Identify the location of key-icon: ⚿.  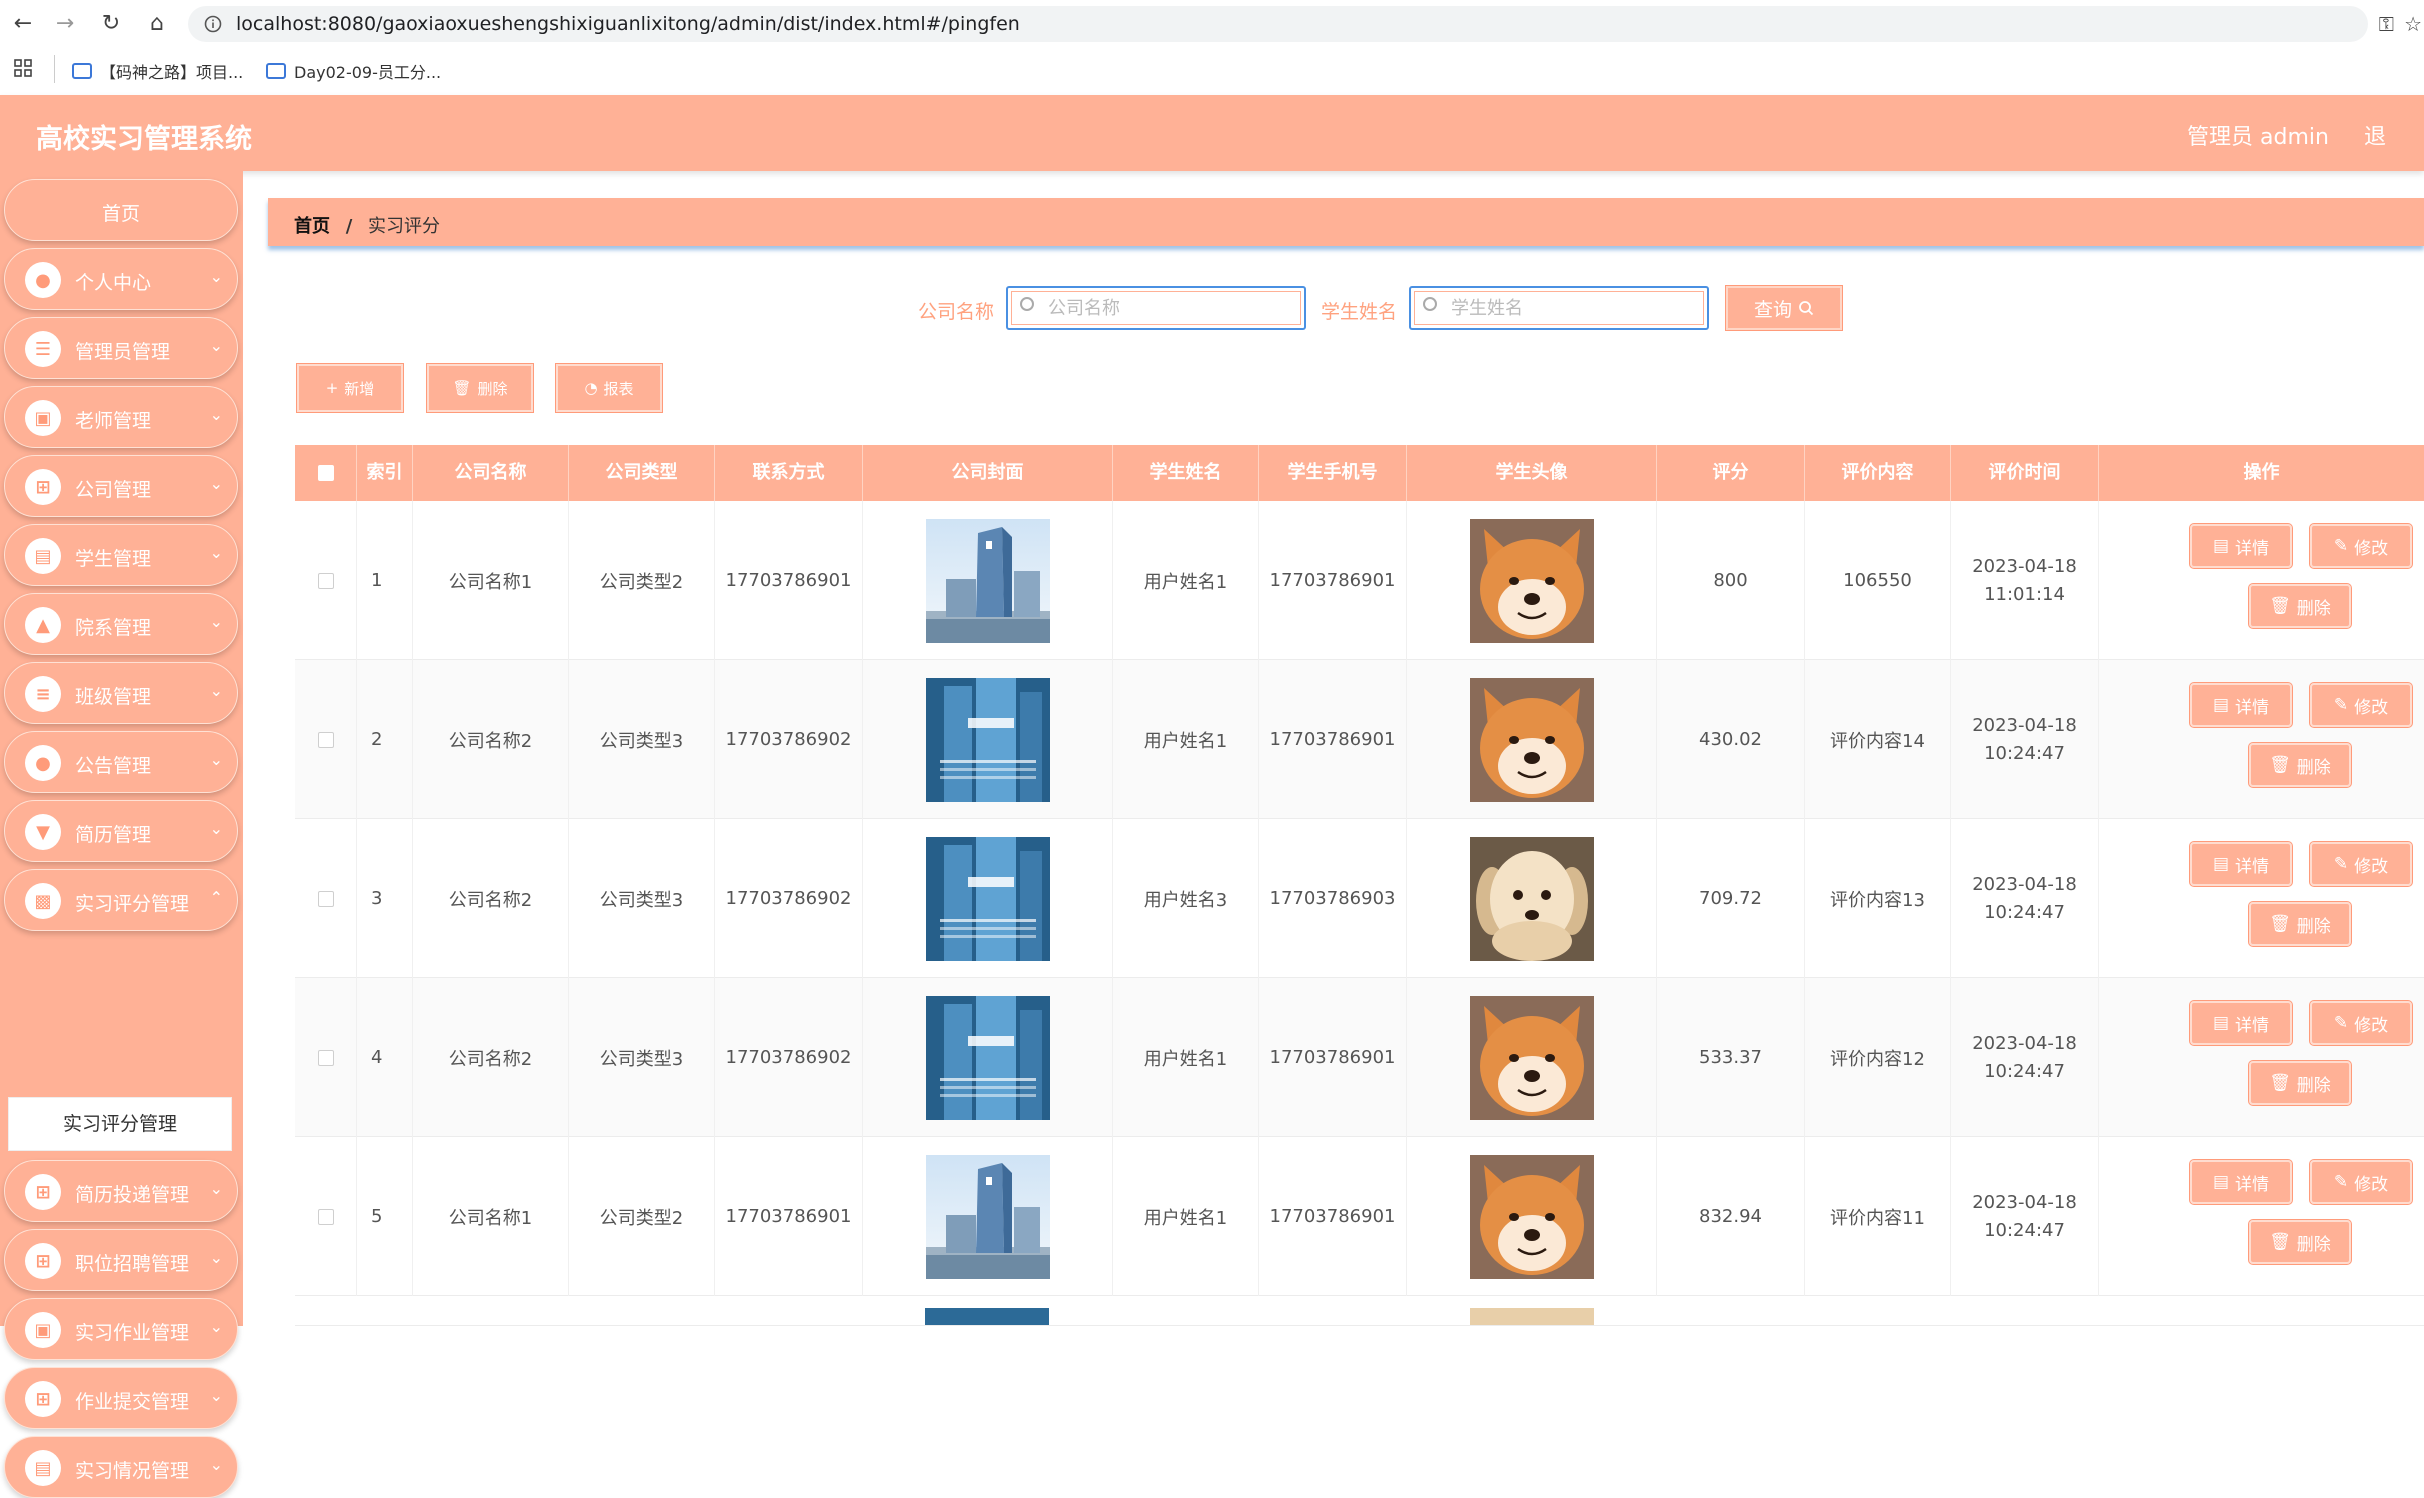
(2386, 24).